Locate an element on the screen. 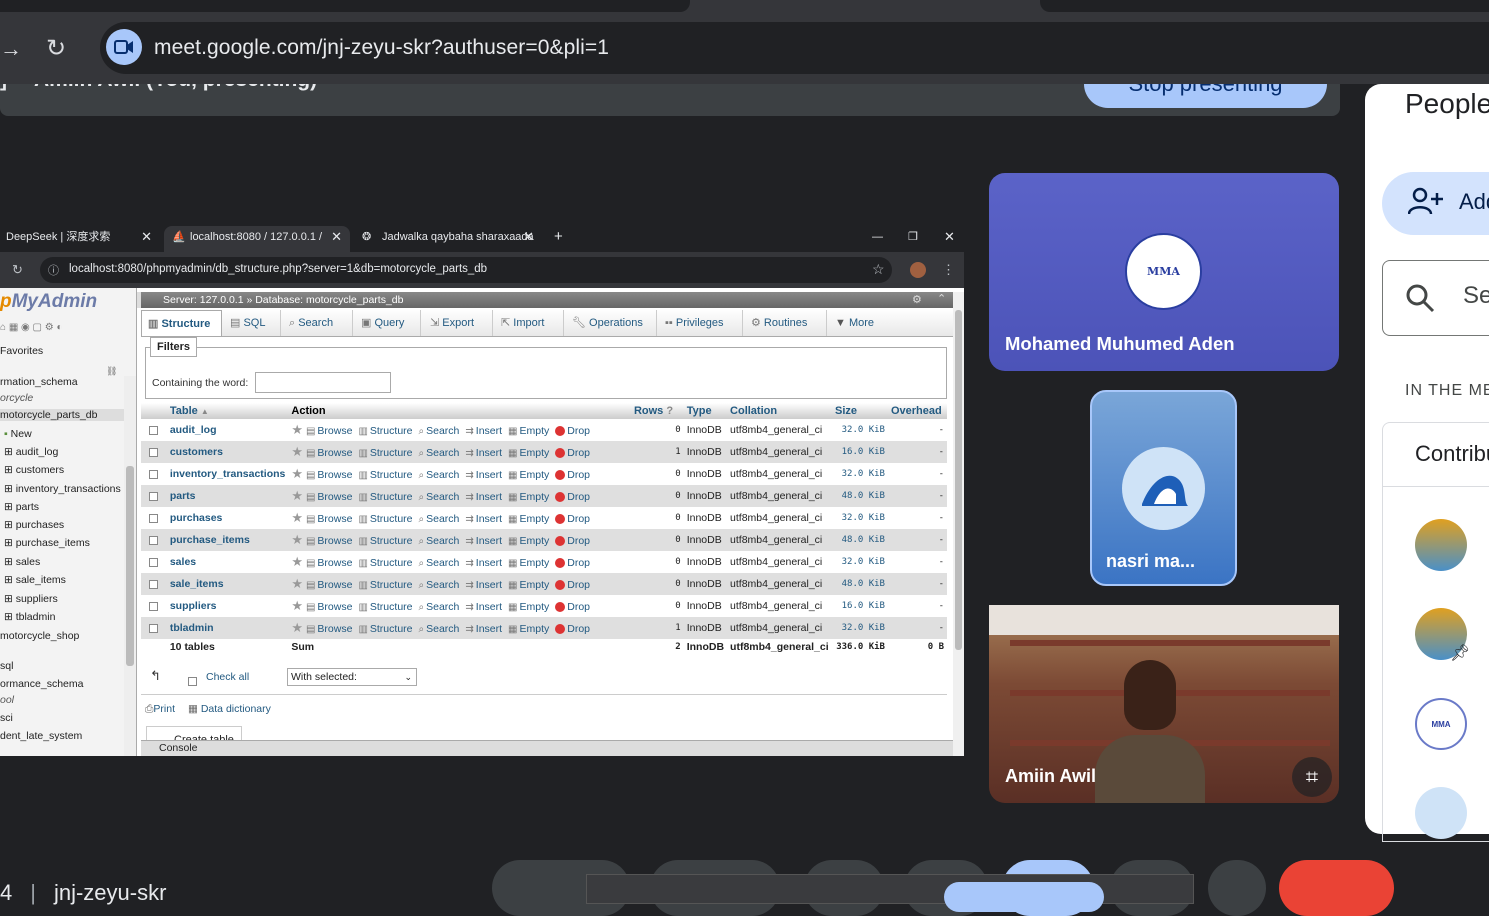  header-table: Table ▲ is located at coordinates (227, 411).